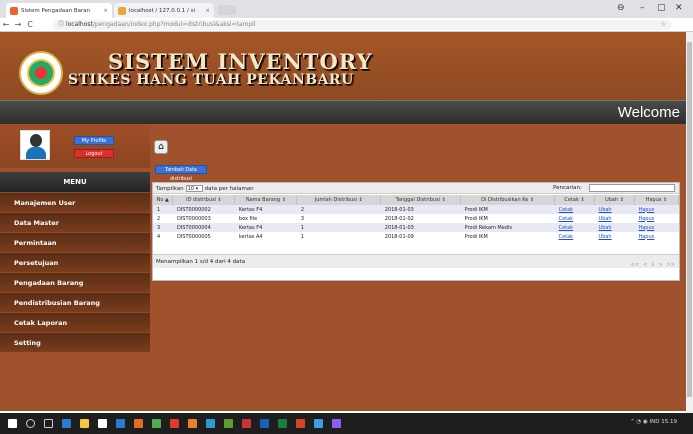  What do you see at coordinates (227, 10) in the screenshot?
I see `new-tab-button` at bounding box center [227, 10].